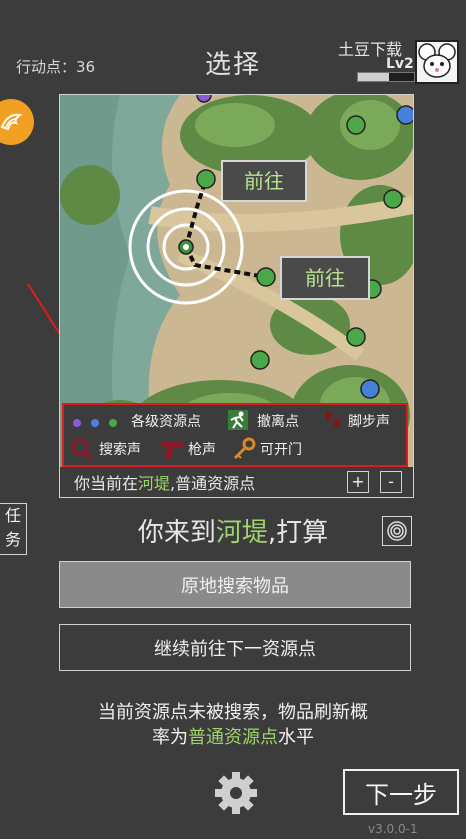  I want to click on next-step-button: 下一步, so click(401, 792).